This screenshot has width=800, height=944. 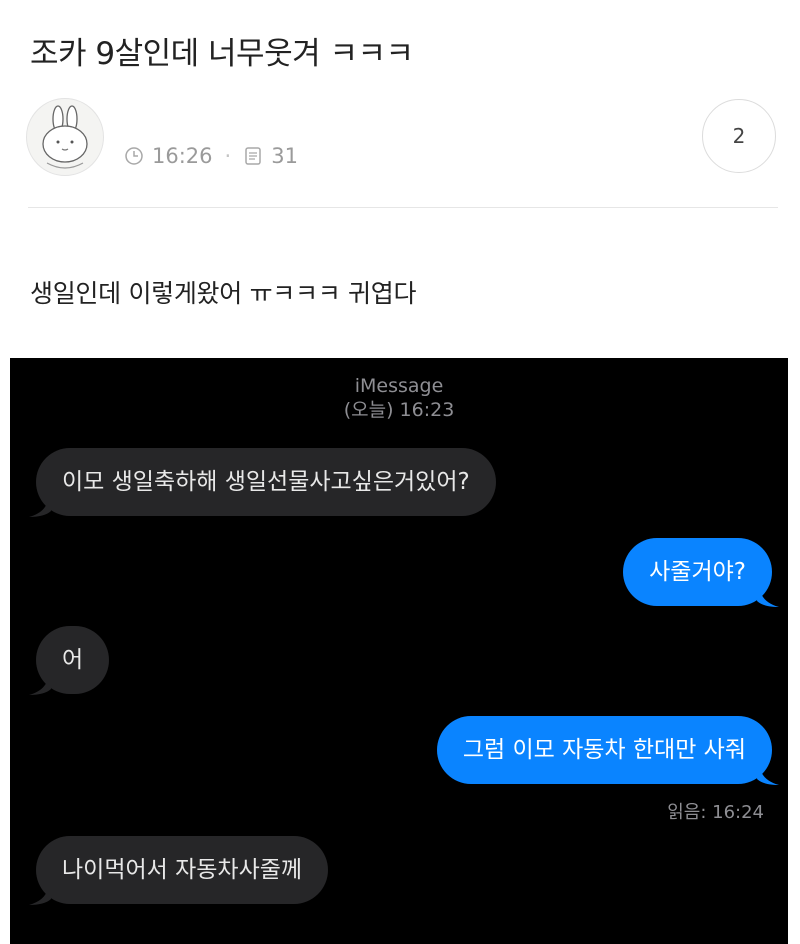 I want to click on comment-count-button: 2, so click(x=739, y=136).